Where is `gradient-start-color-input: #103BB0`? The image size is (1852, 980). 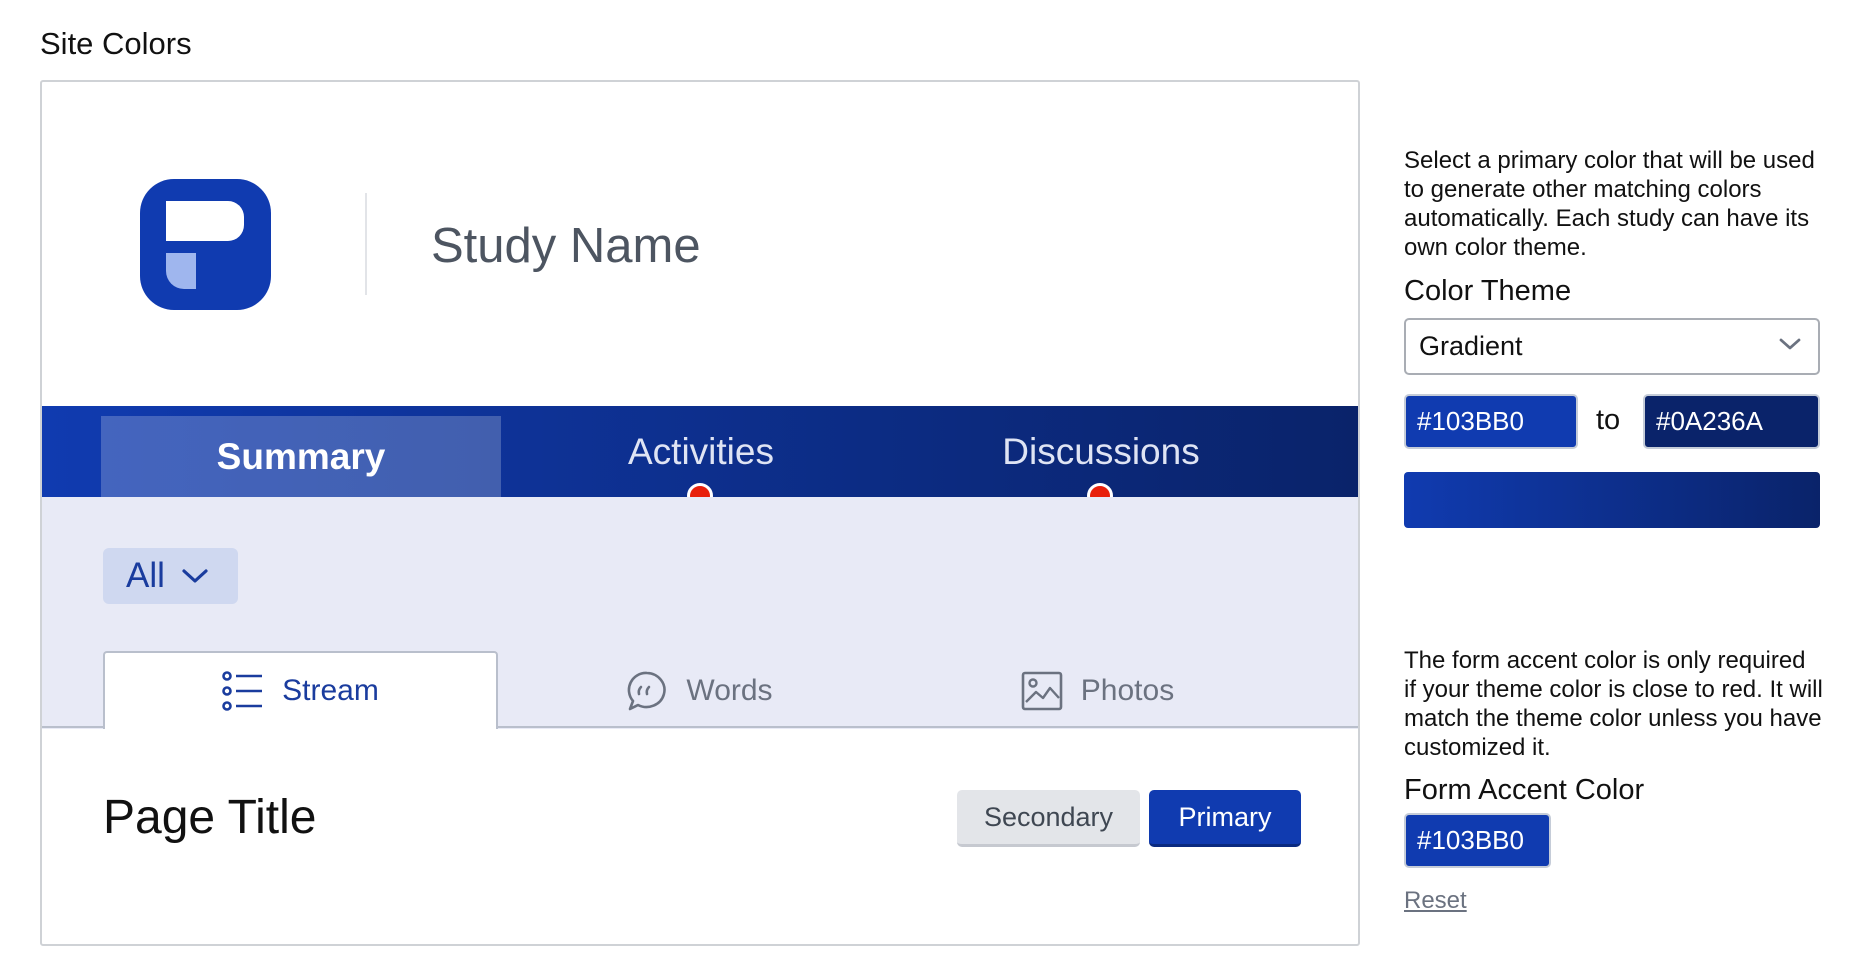 gradient-start-color-input: #103BB0 is located at coordinates (1491, 421).